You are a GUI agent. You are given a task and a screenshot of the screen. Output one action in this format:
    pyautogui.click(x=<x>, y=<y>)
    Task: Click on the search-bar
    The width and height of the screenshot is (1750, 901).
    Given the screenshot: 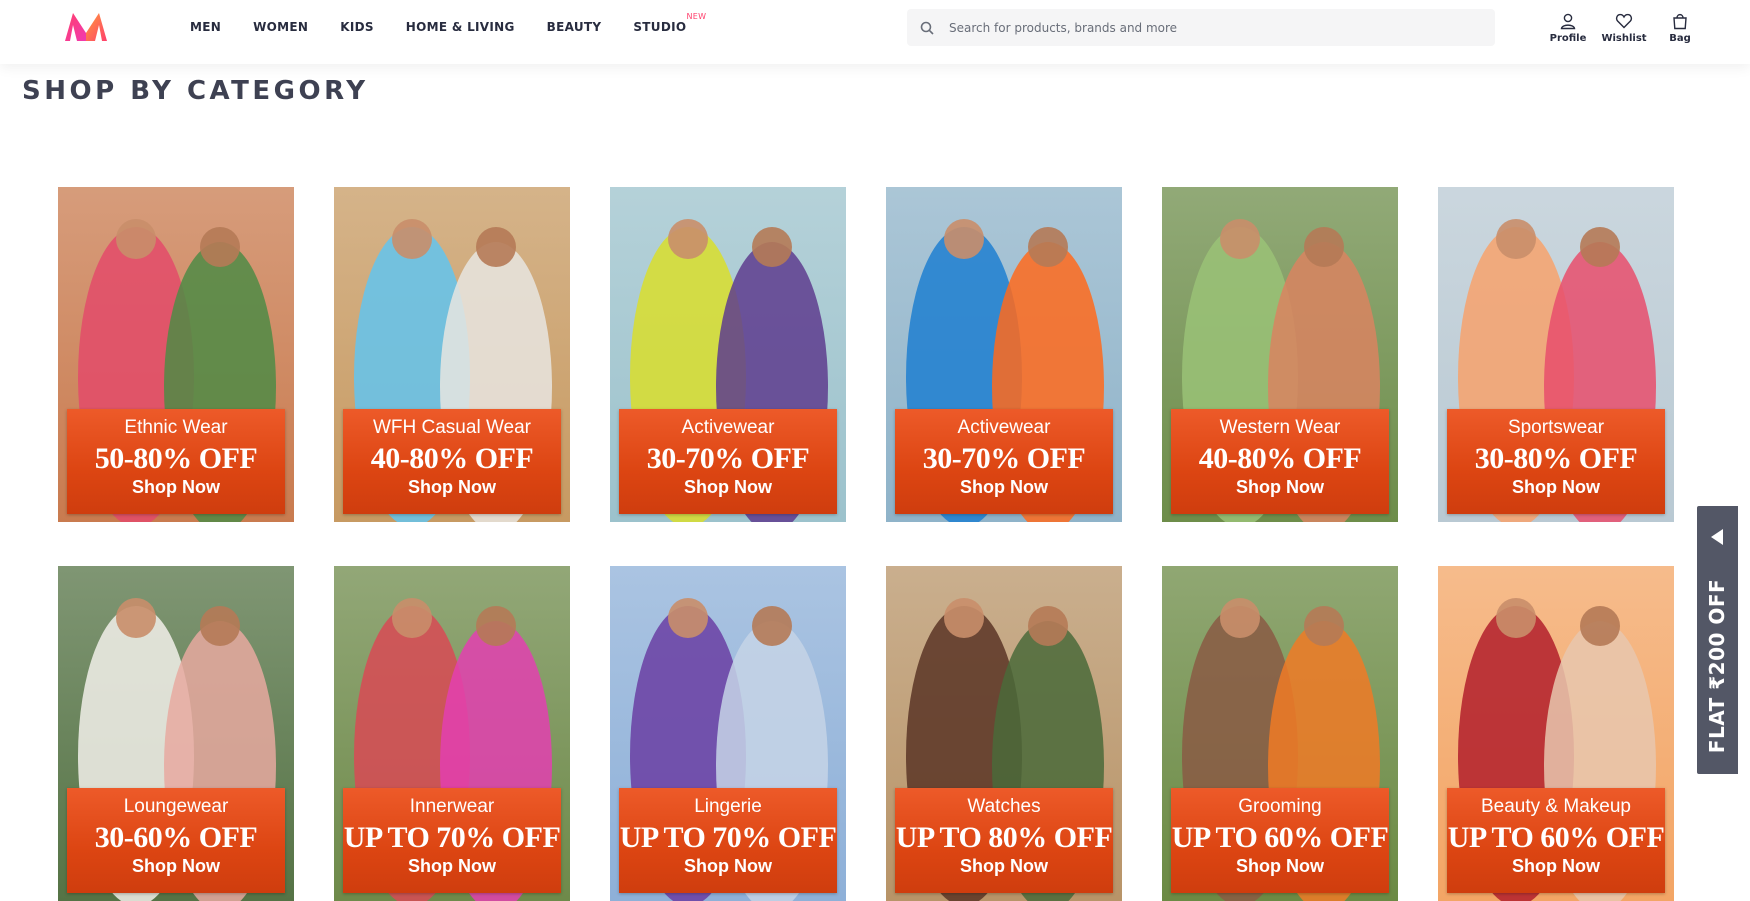 What is the action you would take?
    pyautogui.click(x=1201, y=27)
    